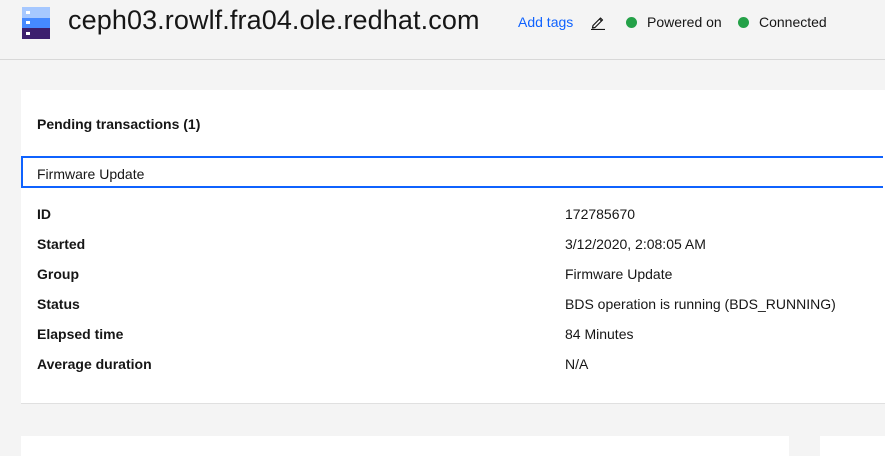 This screenshot has width=885, height=456. I want to click on detail-value-average-duration: N/A, so click(577, 364).